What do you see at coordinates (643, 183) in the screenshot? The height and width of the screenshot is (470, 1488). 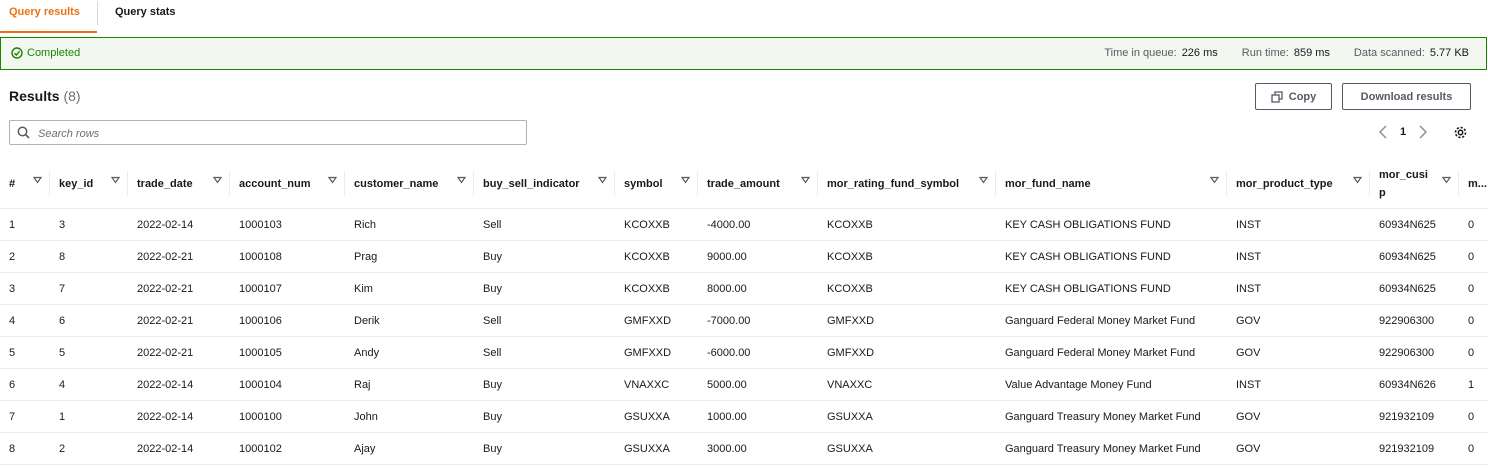 I see `column-header-label: symbol` at bounding box center [643, 183].